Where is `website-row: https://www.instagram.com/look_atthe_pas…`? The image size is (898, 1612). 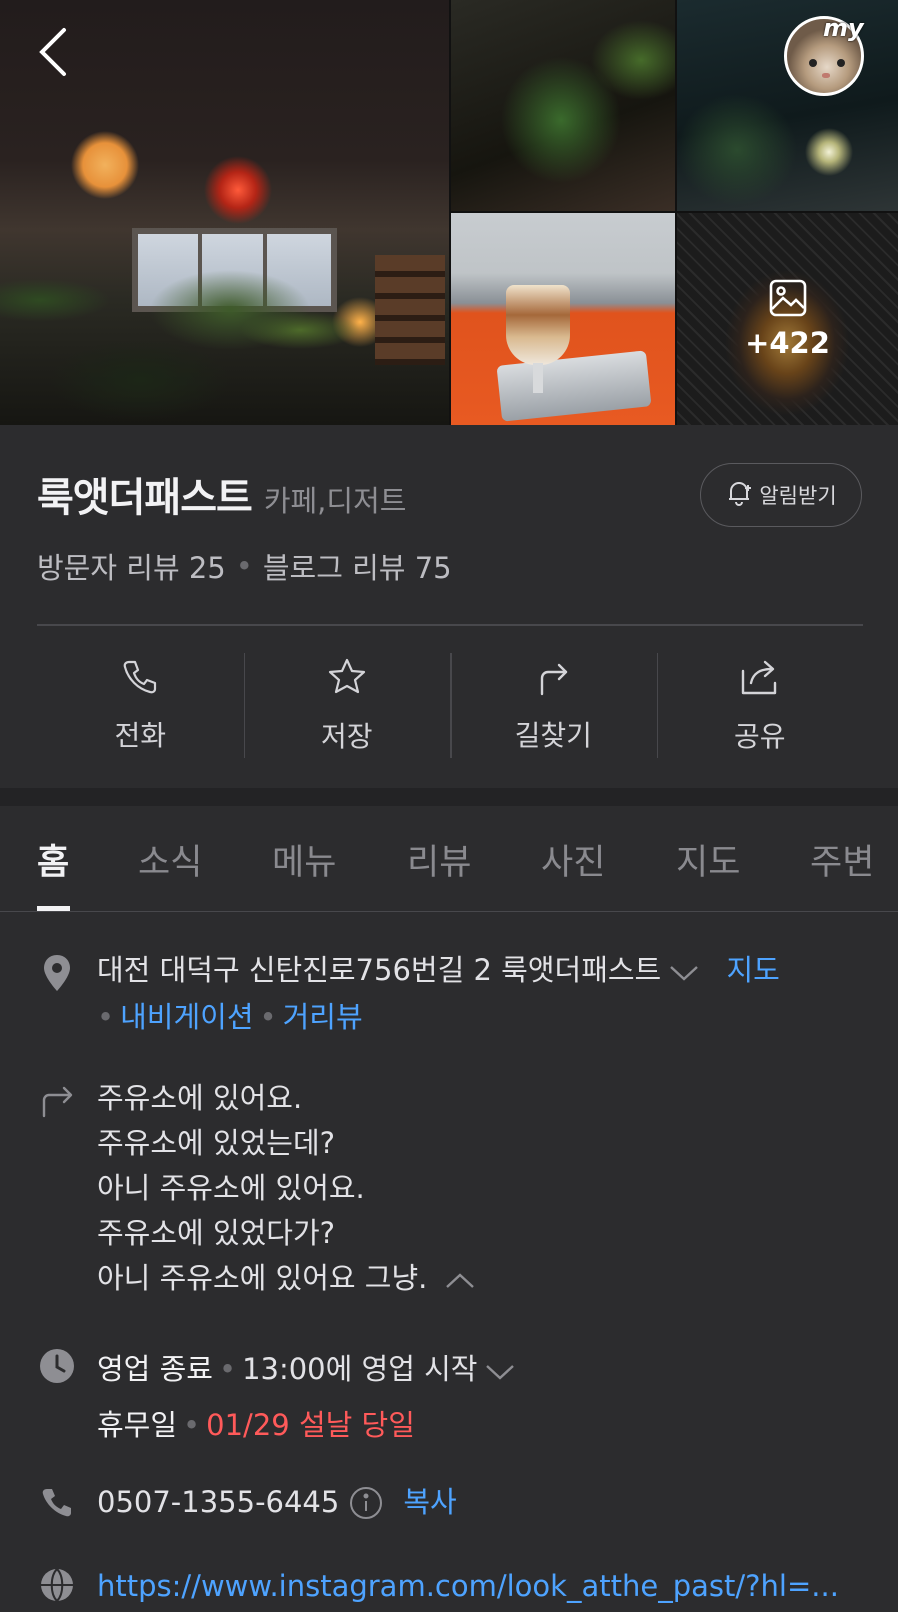 website-row: https://www.instagram.com/look_atthe_pas… is located at coordinates (449, 1588).